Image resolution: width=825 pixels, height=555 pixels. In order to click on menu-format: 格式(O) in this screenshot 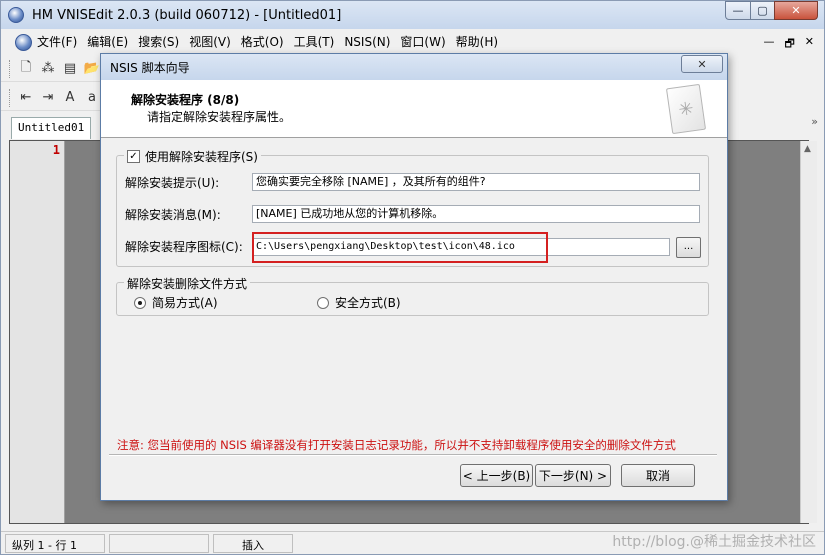, I will do `click(262, 42)`.